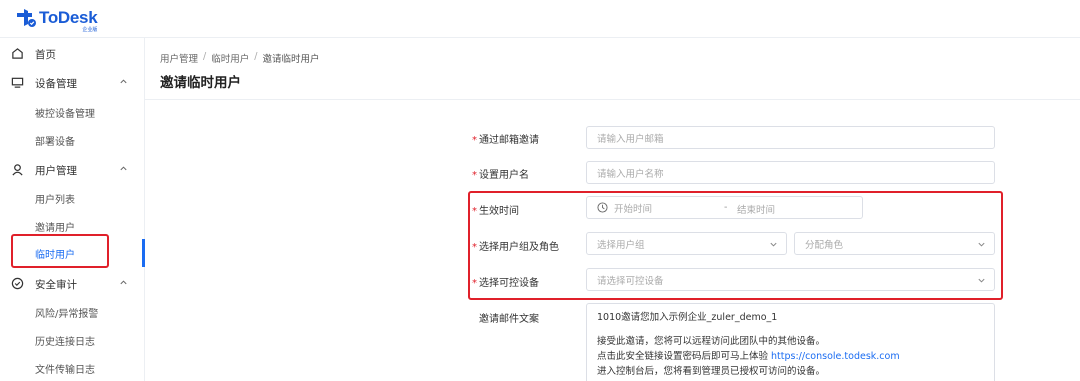 Image resolution: width=1080 pixels, height=381 pixels. What do you see at coordinates (894, 243) in the screenshot?
I see `role-select: 分配角色` at bounding box center [894, 243].